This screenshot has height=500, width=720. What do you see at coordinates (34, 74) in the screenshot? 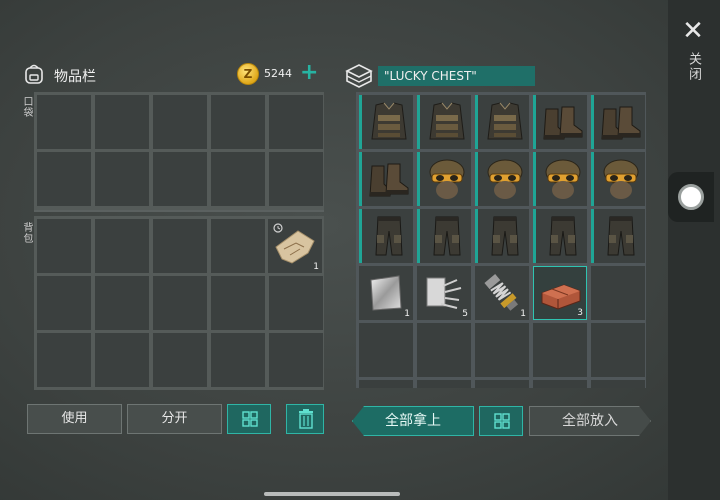
I see `backpack-icon` at bounding box center [34, 74].